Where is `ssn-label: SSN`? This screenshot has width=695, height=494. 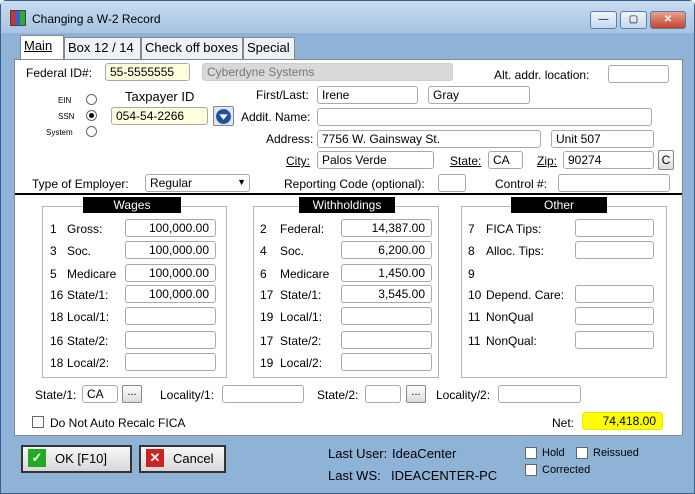
ssn-label: SSN is located at coordinates (66, 116).